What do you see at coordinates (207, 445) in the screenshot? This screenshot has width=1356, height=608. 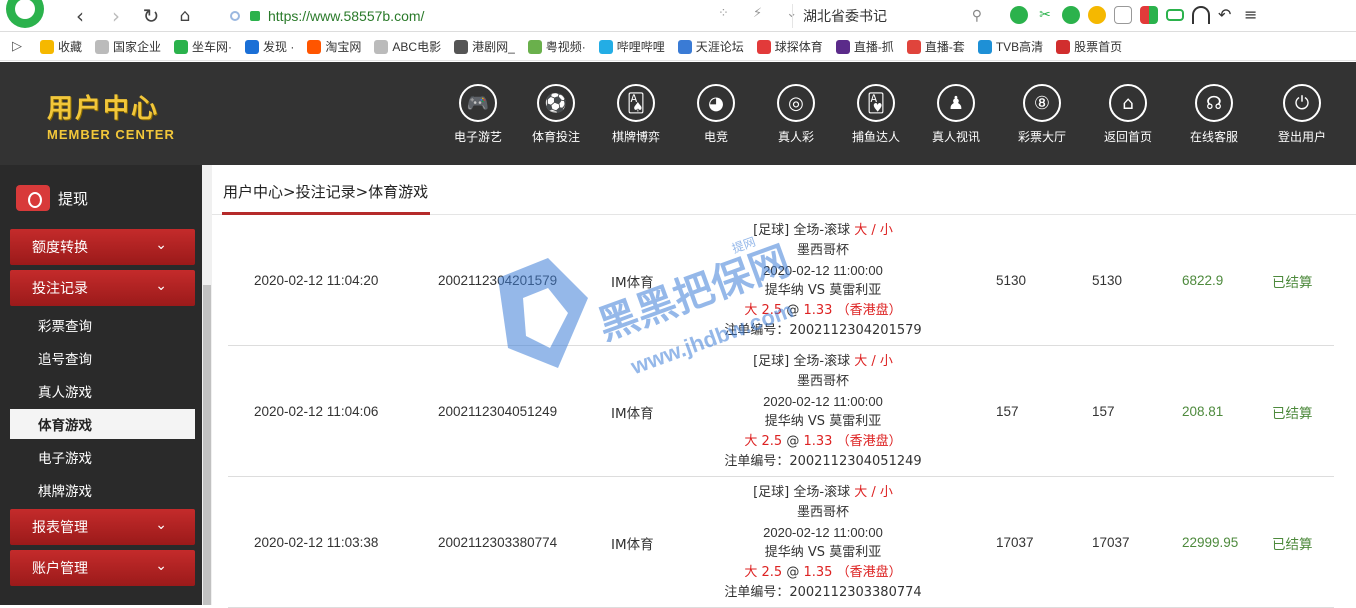 I see `scrollbar-thumb` at bounding box center [207, 445].